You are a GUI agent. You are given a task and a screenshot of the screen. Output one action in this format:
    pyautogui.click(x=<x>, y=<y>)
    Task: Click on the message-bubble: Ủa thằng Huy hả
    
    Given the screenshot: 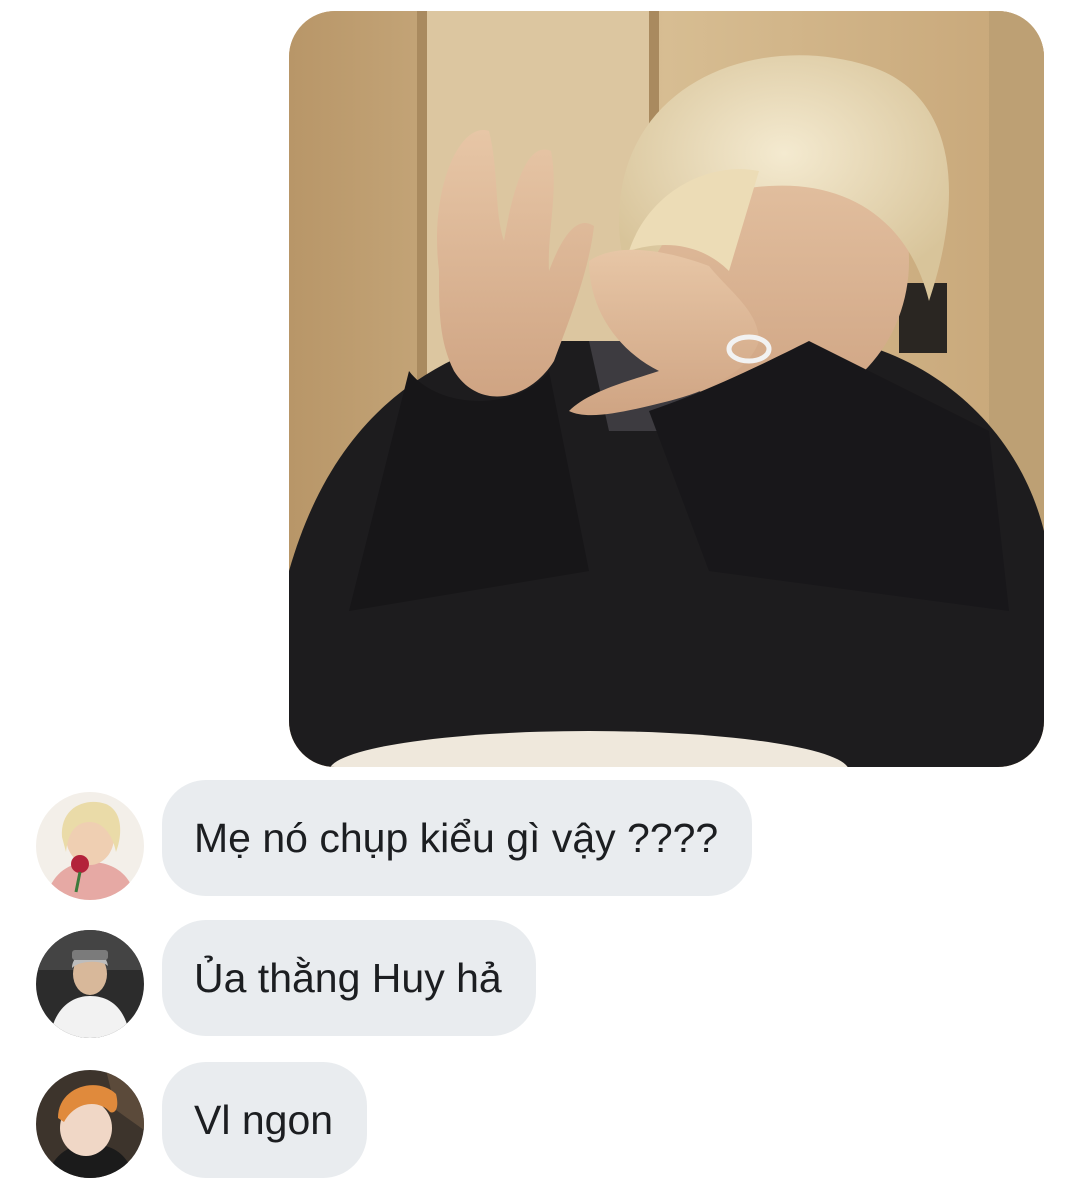 What is the action you would take?
    pyautogui.click(x=349, y=978)
    